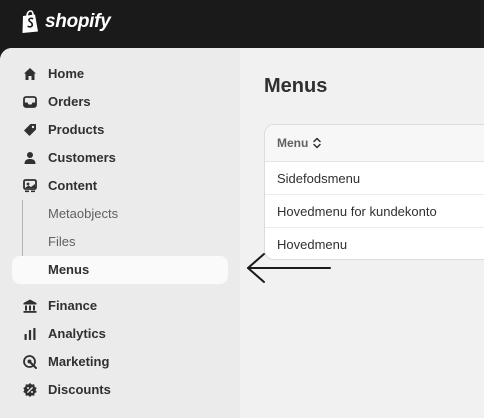 The height and width of the screenshot is (418, 484). I want to click on brand-name: shopify, so click(78, 21).